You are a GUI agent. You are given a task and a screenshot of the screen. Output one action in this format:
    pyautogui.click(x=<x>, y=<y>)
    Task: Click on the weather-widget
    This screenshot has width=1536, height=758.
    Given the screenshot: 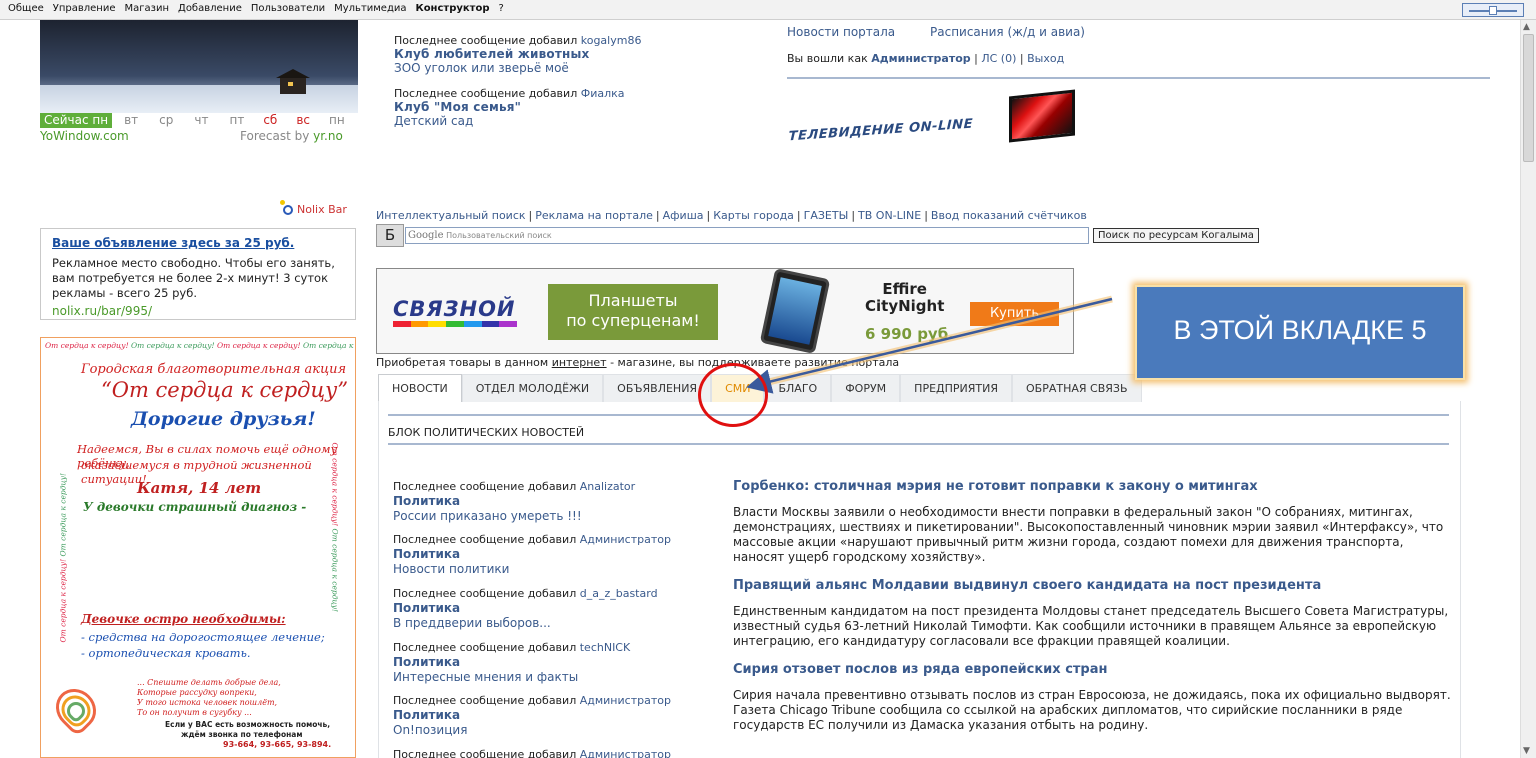 What is the action you would take?
    pyautogui.click(x=199, y=66)
    